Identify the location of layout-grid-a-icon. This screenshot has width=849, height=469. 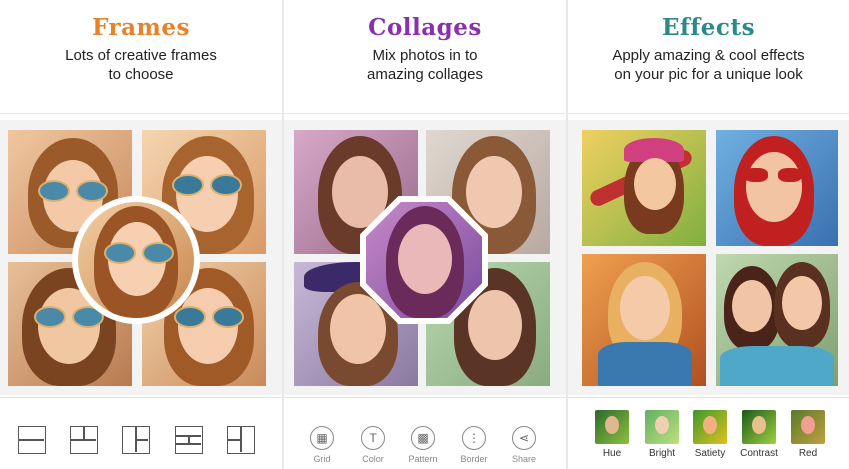
(84, 440).